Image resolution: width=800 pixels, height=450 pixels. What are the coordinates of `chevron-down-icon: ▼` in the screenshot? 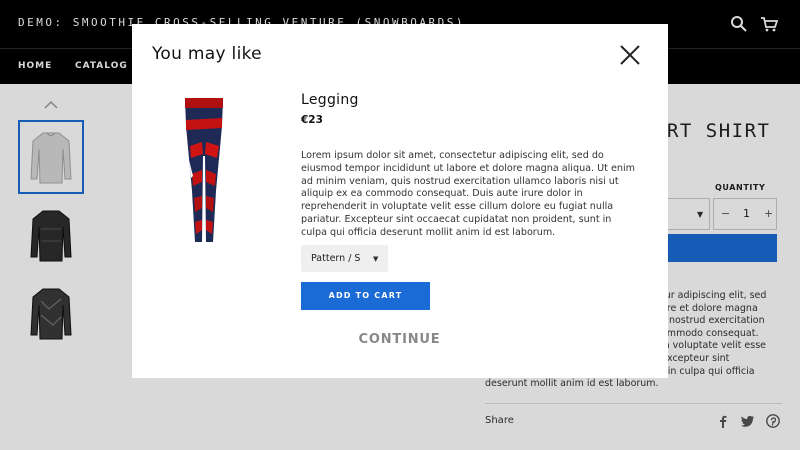 It's located at (376, 259).